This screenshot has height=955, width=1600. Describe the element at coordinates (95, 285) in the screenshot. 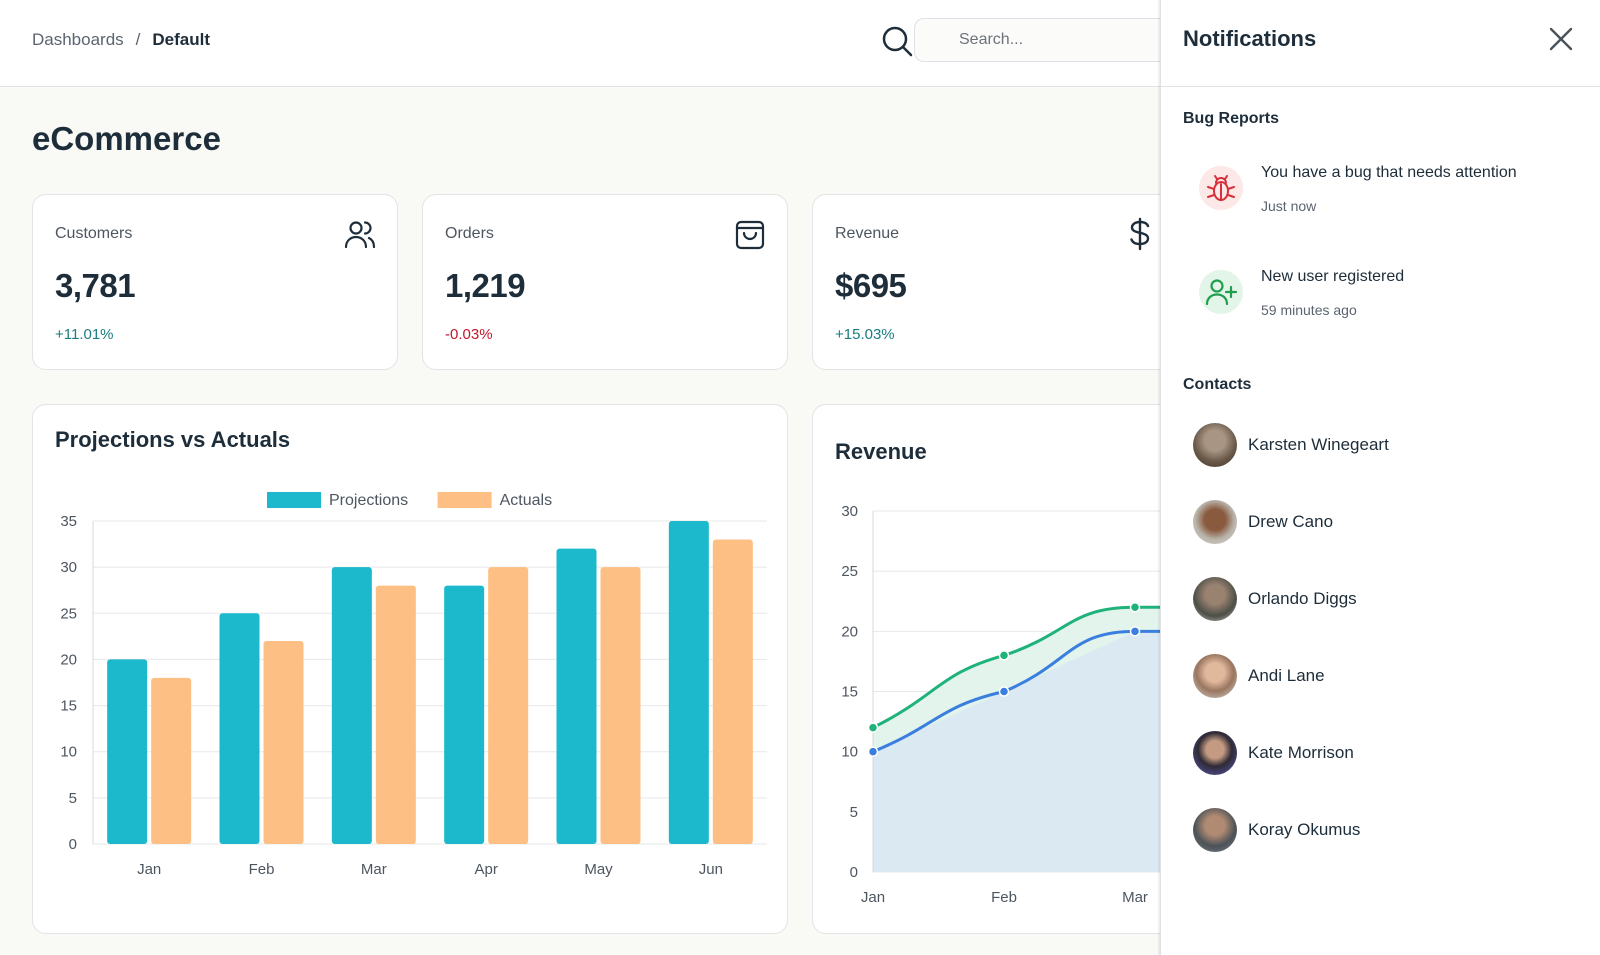

I see `stat-value: 3,781` at that location.